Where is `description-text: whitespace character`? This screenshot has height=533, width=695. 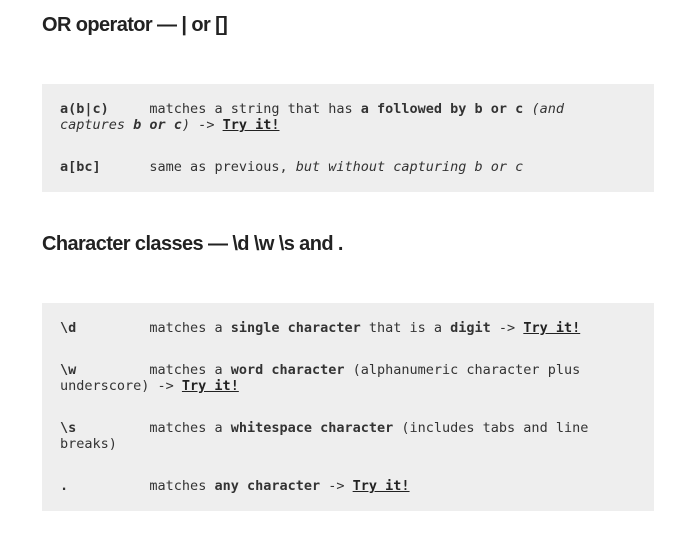 description-text: whitespace character is located at coordinates (312, 428).